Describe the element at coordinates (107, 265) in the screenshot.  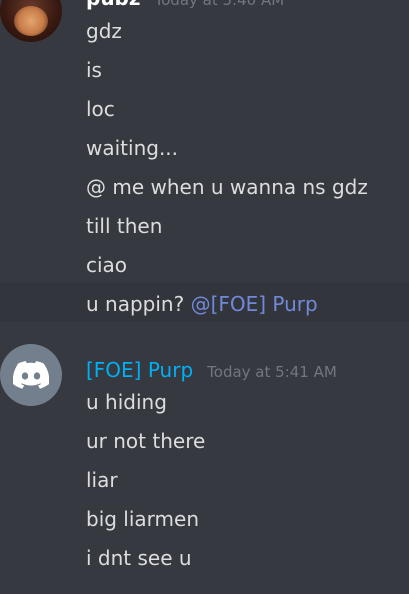
I see `message-text: ciao` at that location.